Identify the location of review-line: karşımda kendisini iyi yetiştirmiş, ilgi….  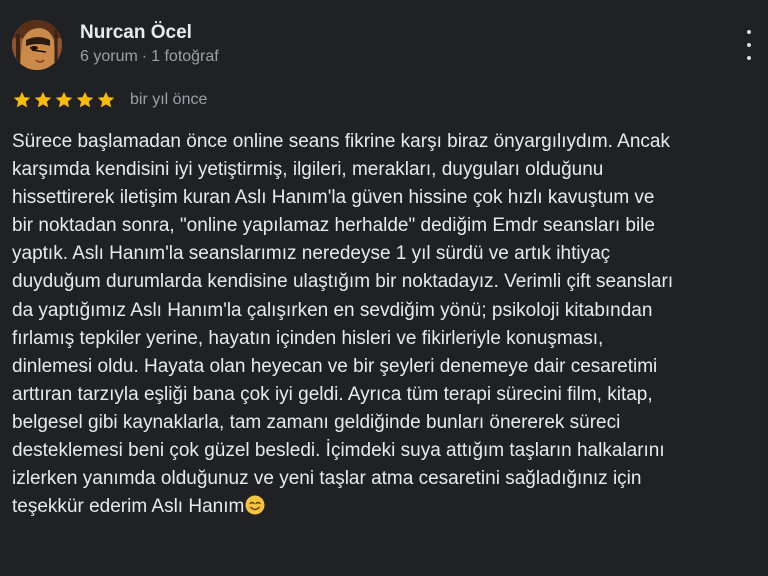
(308, 170).